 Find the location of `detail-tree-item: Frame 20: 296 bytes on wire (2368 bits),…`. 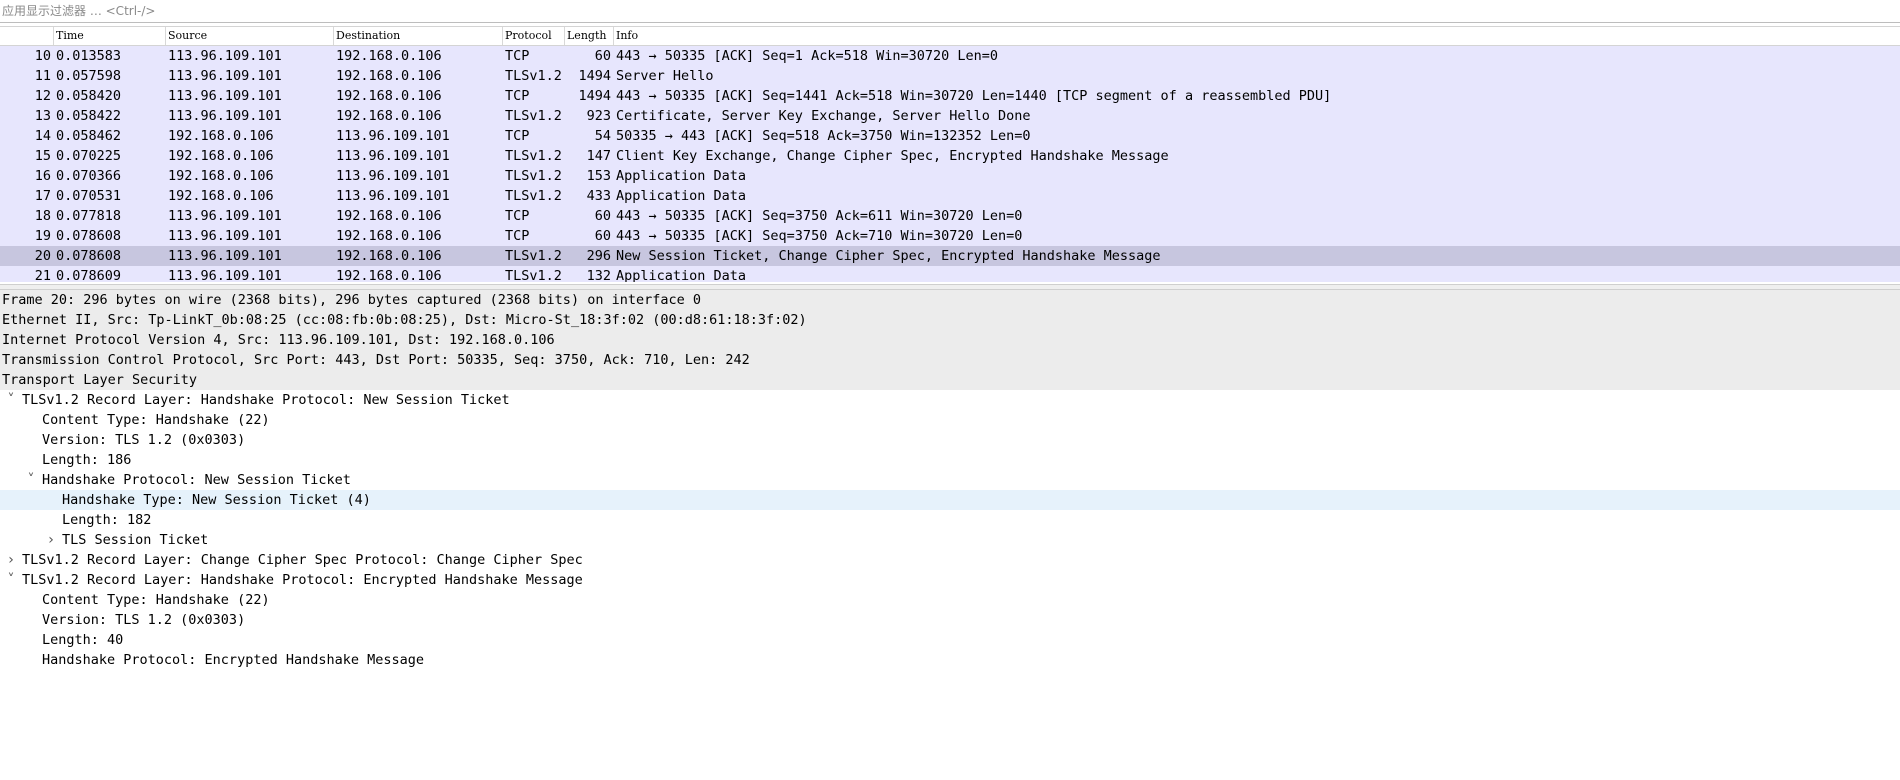

detail-tree-item: Frame 20: 296 bytes on wire (2368 bits),… is located at coordinates (950, 300).